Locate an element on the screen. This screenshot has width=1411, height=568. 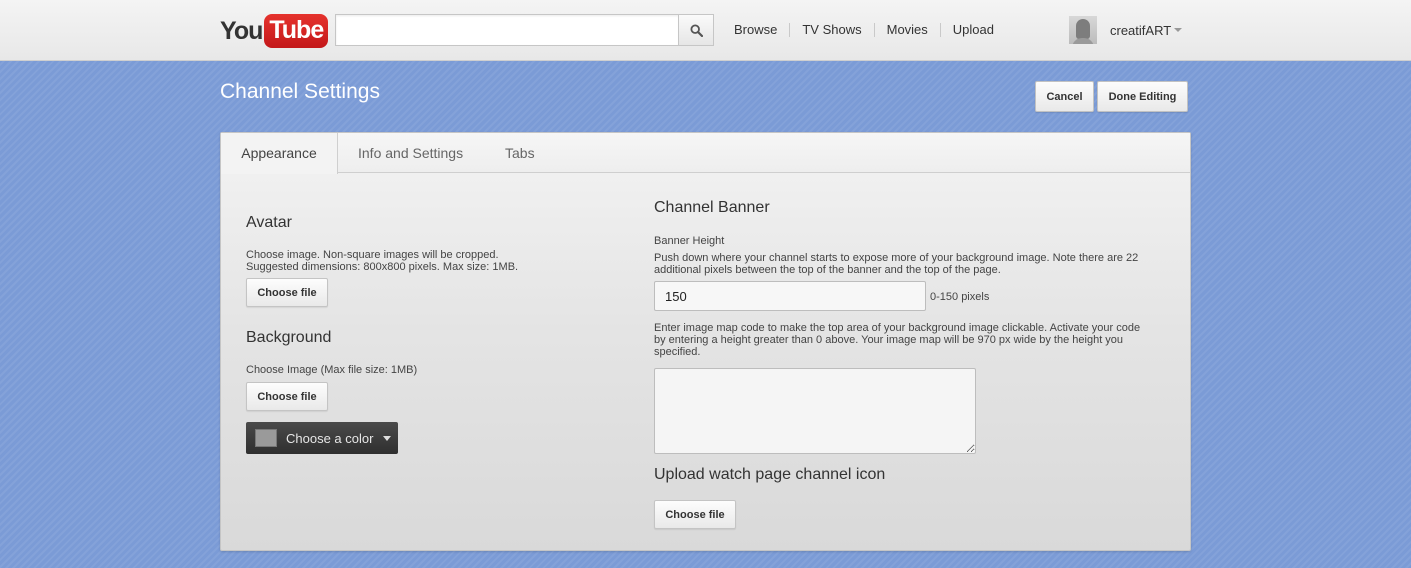
background-heading: Background is located at coordinates (289, 337).